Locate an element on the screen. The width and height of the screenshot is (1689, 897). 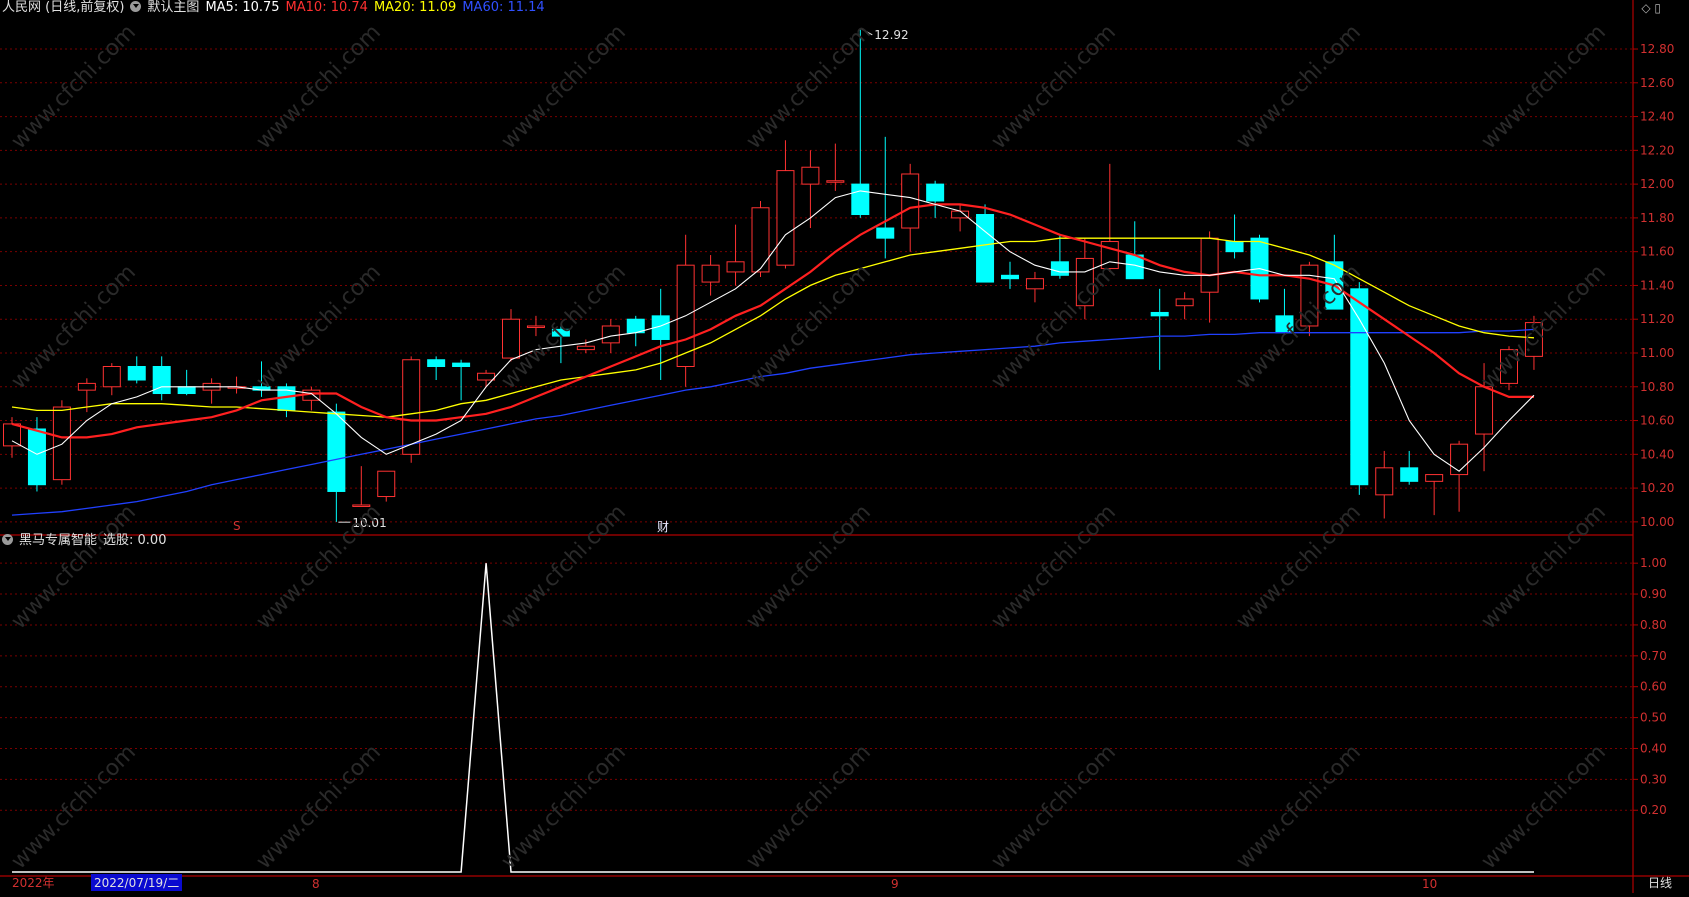
price-tick-label: 10.00 is located at coordinates (1657, 522).